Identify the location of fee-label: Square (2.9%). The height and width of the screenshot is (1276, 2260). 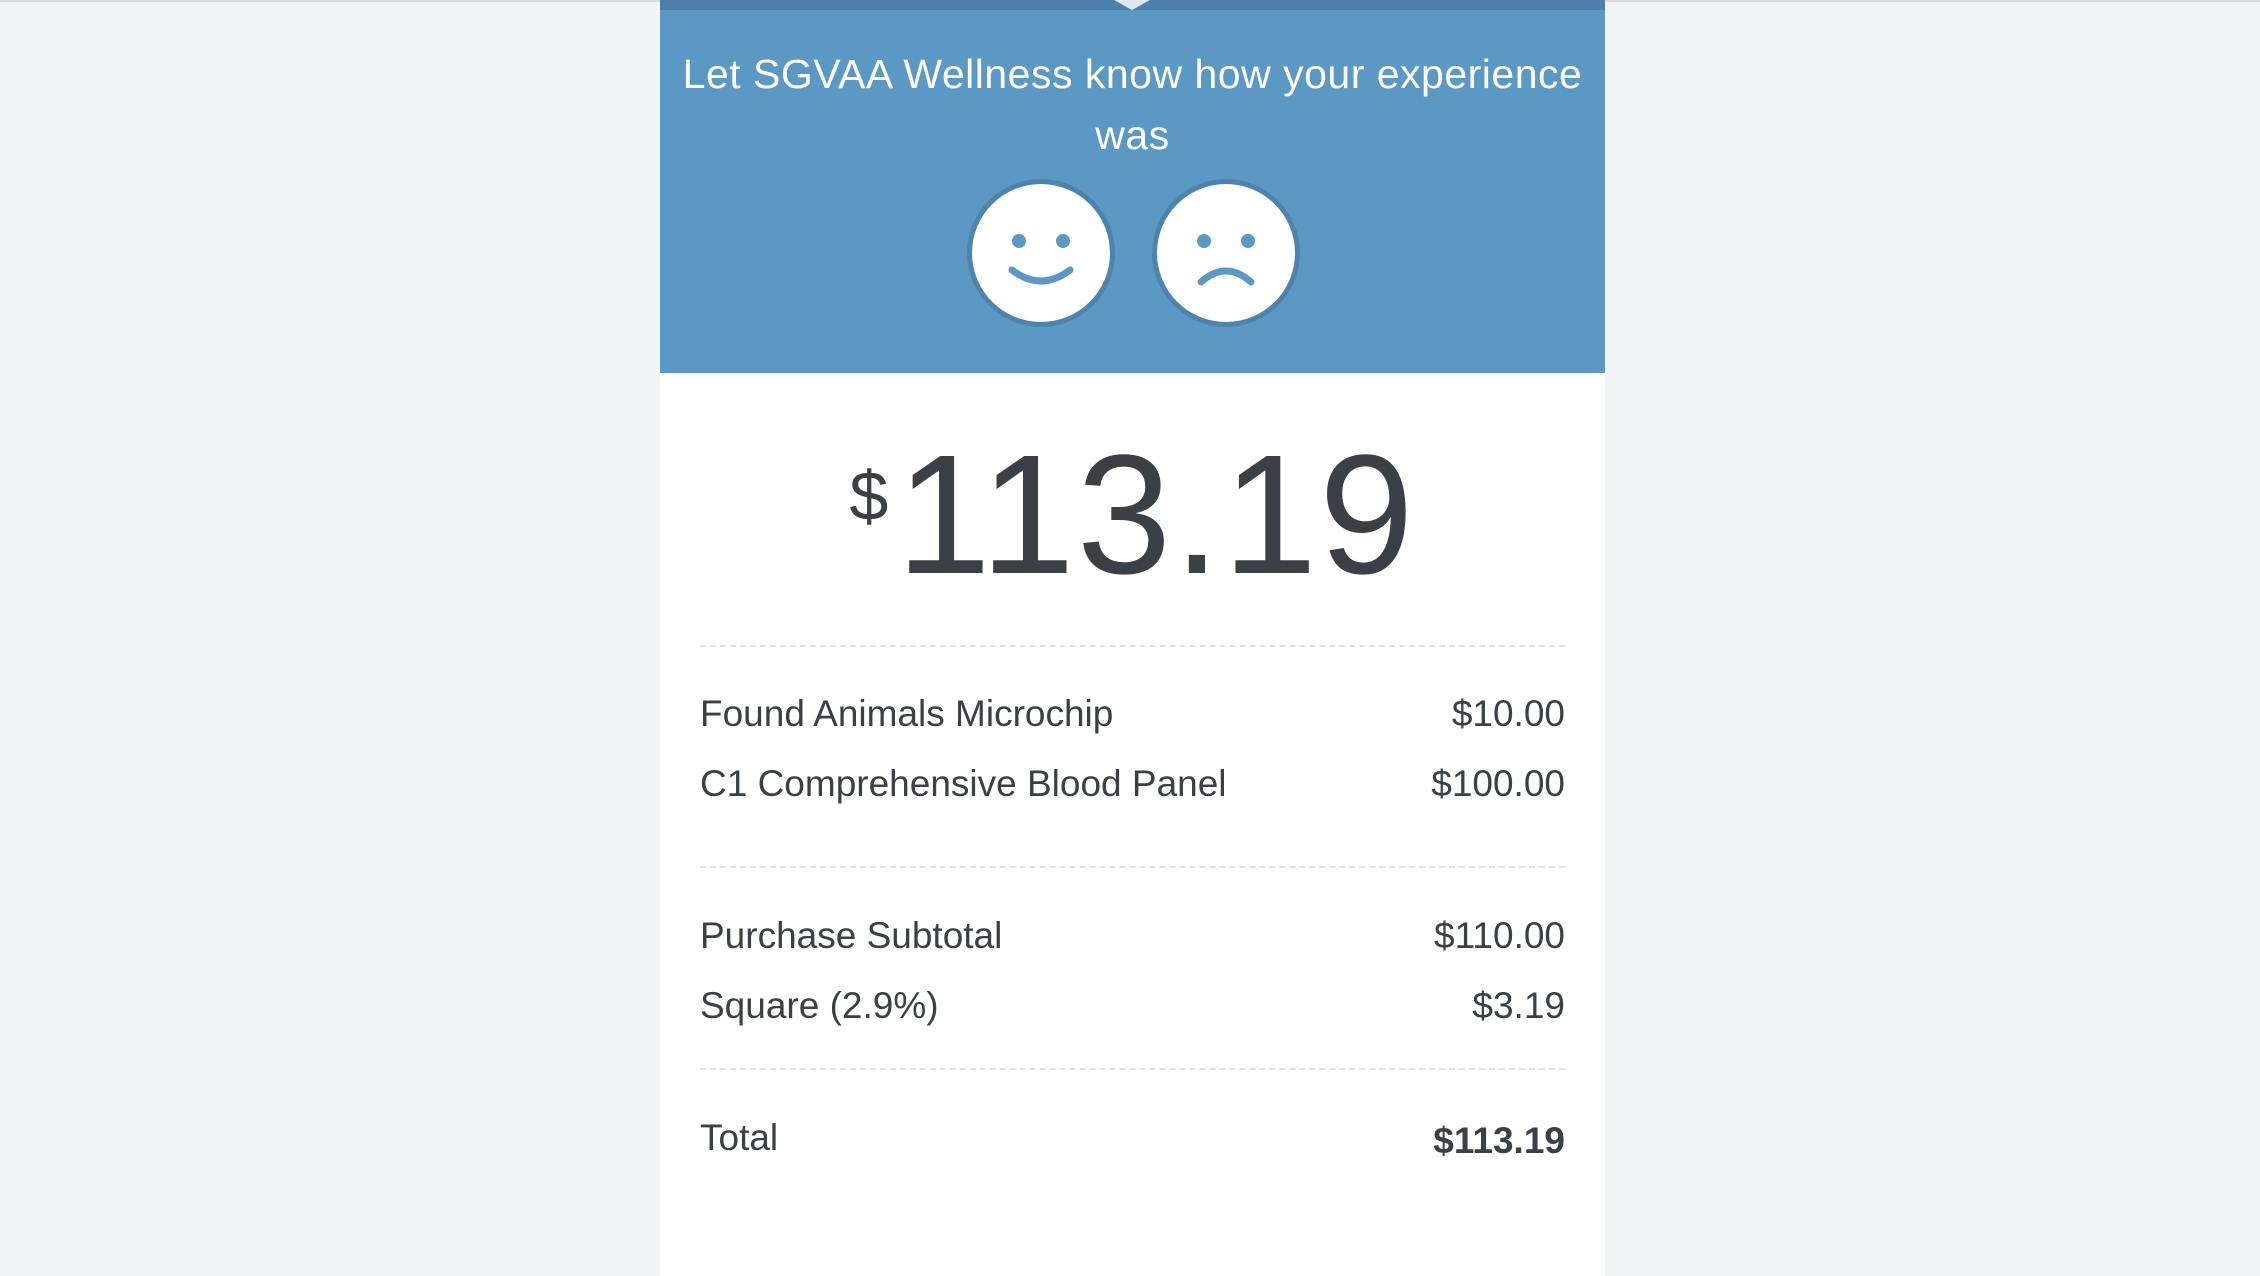
(819, 1005).